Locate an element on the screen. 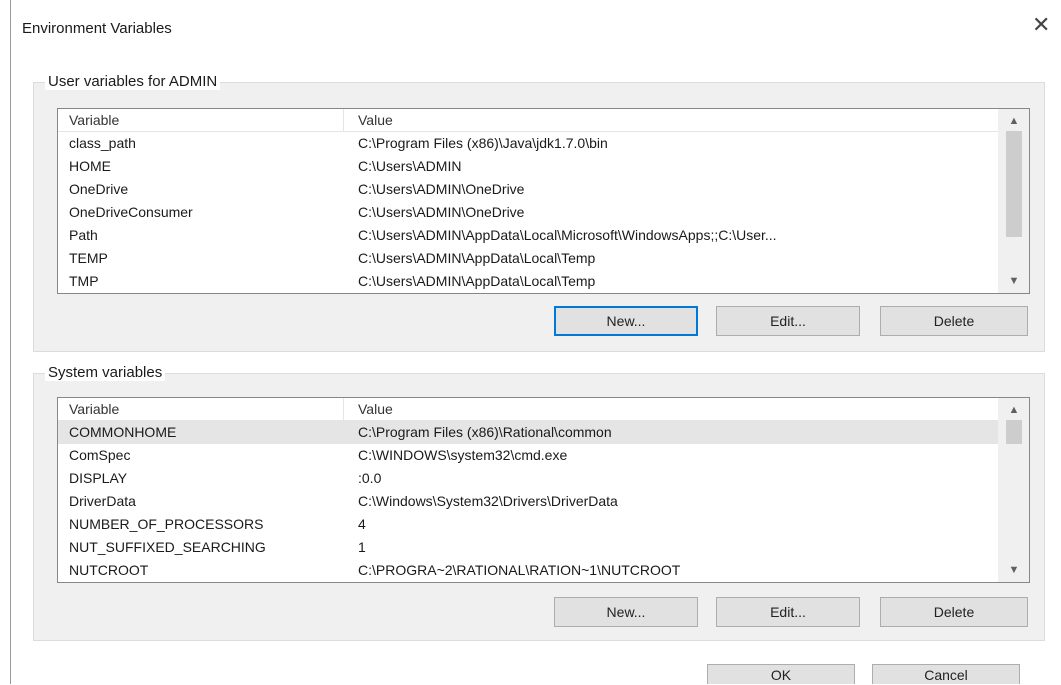 This screenshot has height=685, width=1061. table-row: NUMBER_OF_PROCESSORS 4 is located at coordinates (528, 524).